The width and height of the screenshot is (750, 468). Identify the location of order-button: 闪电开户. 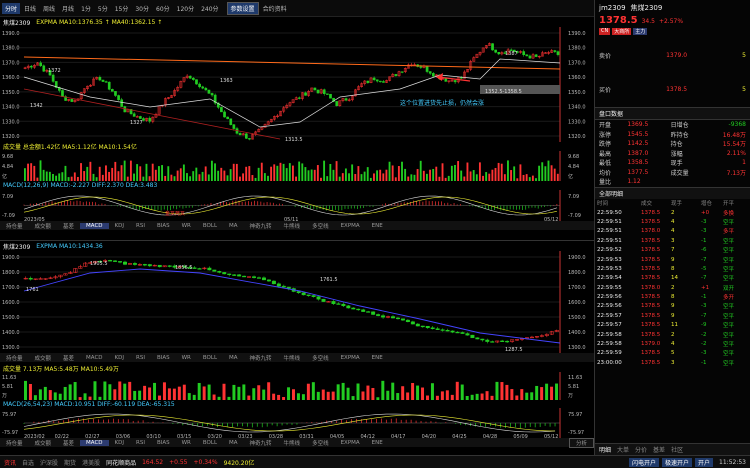
(644, 462).